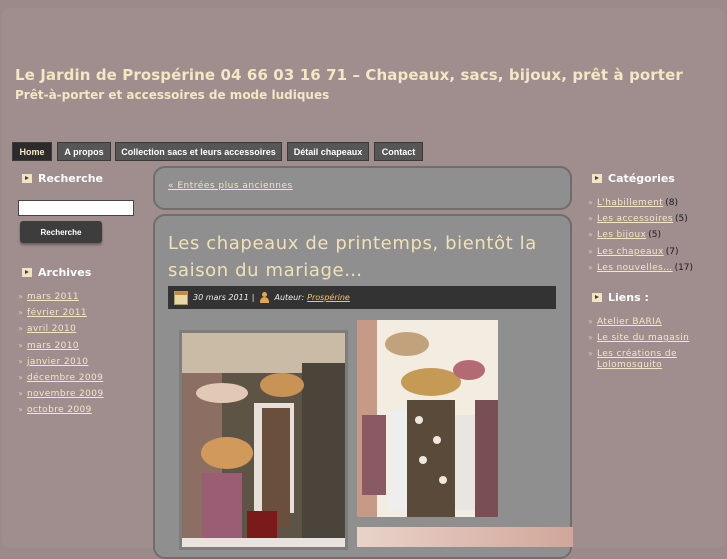  I want to click on list-item: » L'habillement (8), so click(633, 203).